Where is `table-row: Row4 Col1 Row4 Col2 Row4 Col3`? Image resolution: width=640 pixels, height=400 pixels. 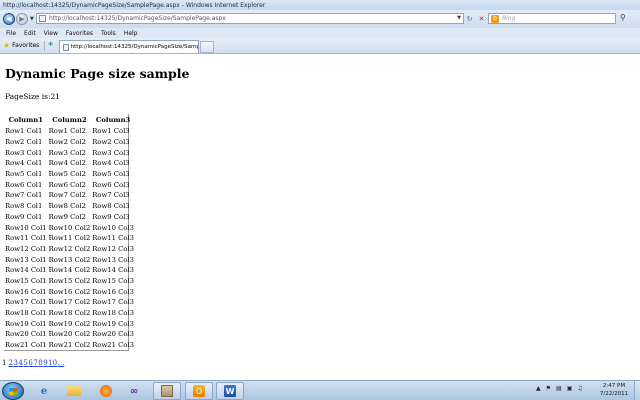 table-row: Row4 Col1 Row4 Col2 Row4 Col3 is located at coordinates (69, 163).